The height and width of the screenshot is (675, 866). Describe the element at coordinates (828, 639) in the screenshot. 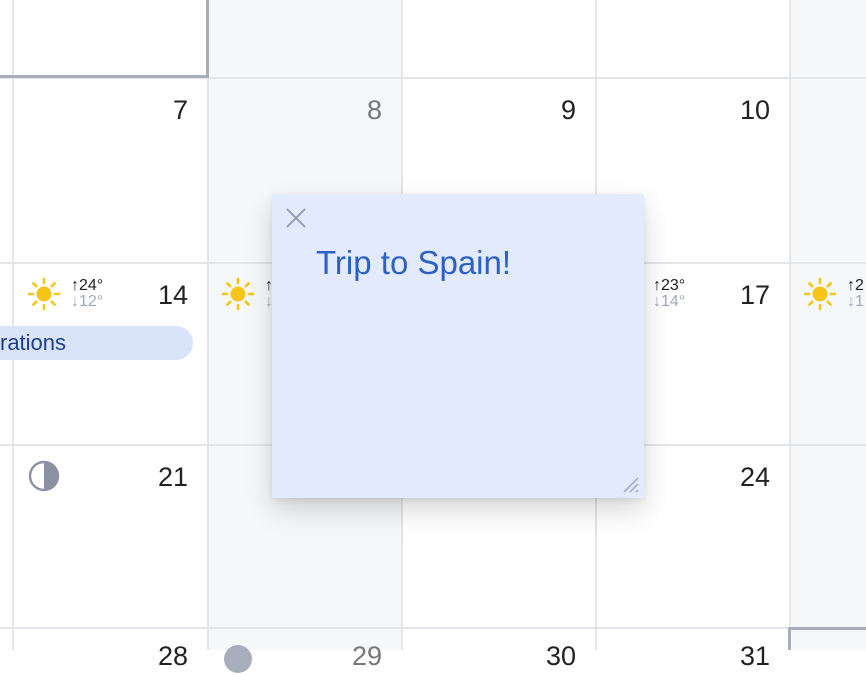

I see `day-cell-next` at that location.